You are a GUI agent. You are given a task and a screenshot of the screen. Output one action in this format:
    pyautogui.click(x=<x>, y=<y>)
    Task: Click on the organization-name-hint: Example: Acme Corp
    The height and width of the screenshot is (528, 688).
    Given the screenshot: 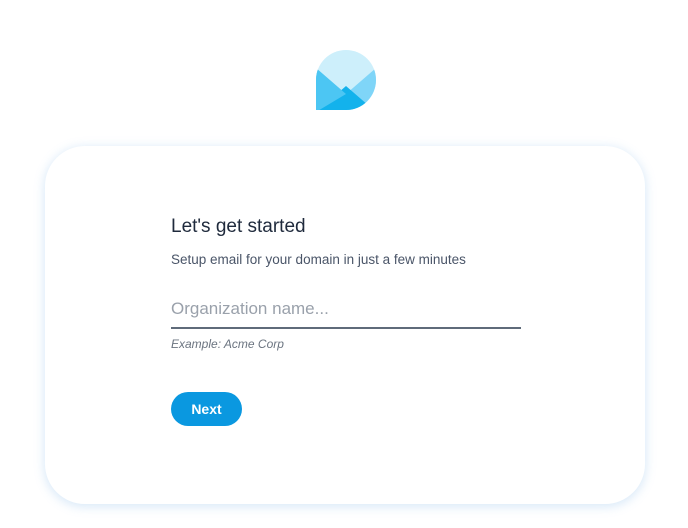 What is the action you would take?
    pyautogui.click(x=227, y=344)
    